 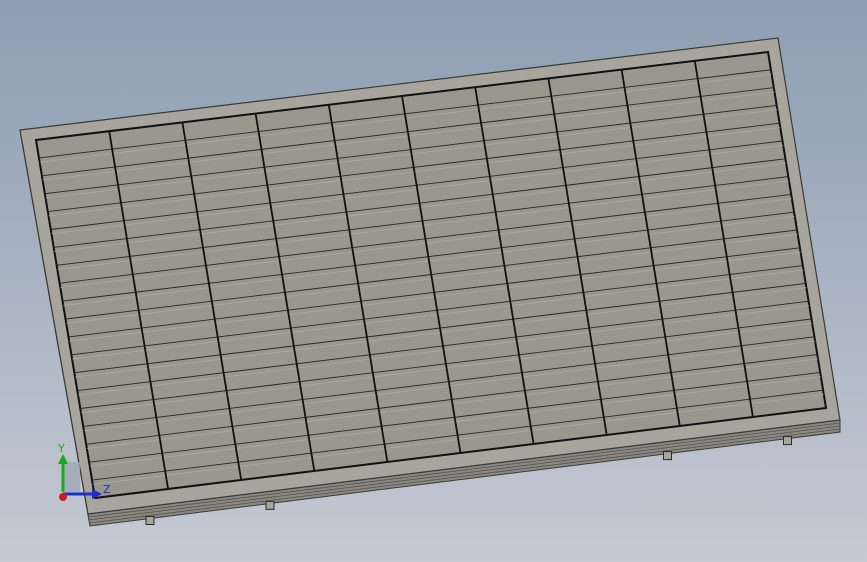 What do you see at coordinates (97, 494) in the screenshot?
I see `z-axis-arrow` at bounding box center [97, 494].